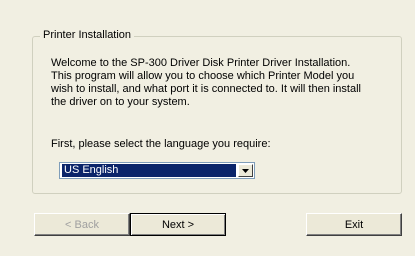  What do you see at coordinates (245, 170) in the screenshot?
I see `chevron-down-icon` at bounding box center [245, 170].